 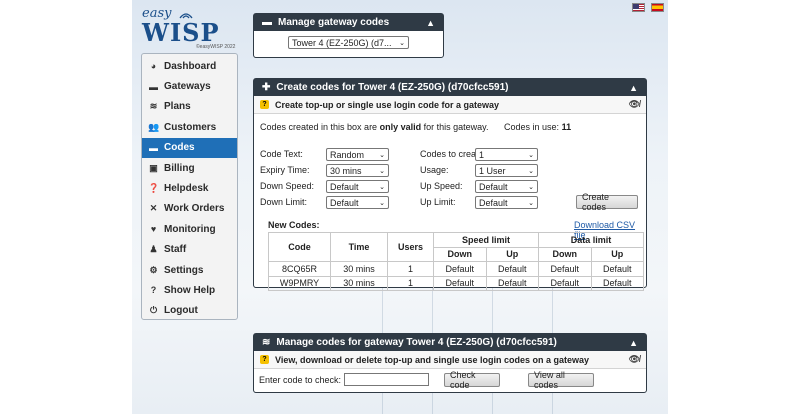 I want to click on sidebar-item-show-help: ? Show Help, so click(x=189, y=290).